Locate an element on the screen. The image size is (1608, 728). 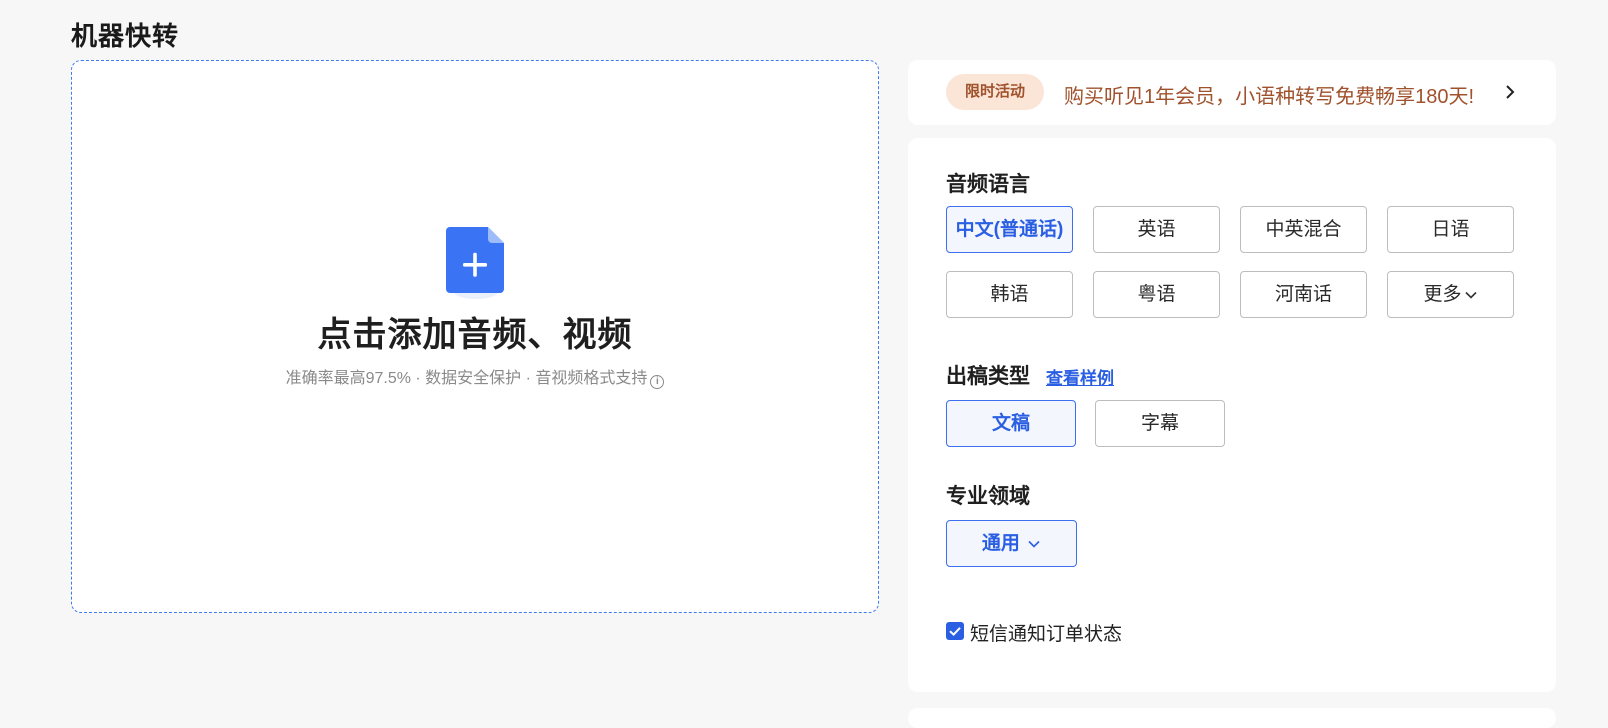
language-option-japanese: 日语 is located at coordinates (1450, 229).